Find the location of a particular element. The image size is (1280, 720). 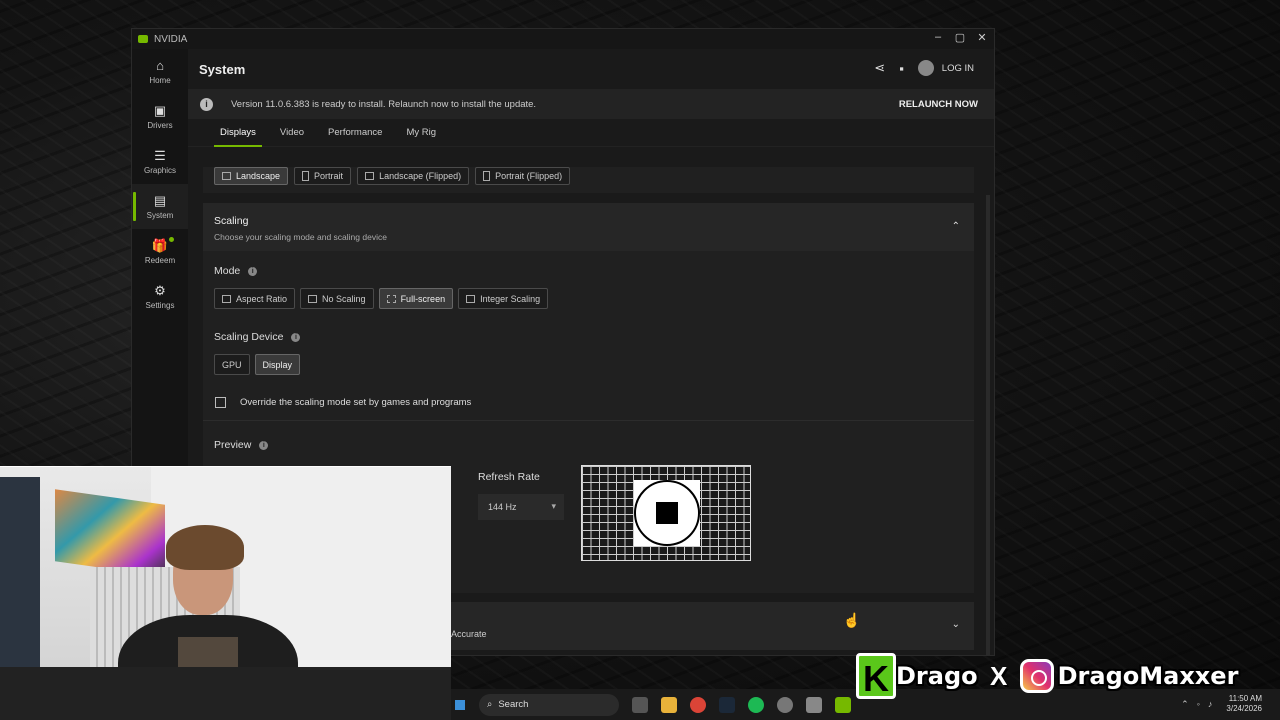

mode-label-text: Mode is located at coordinates (227, 271).